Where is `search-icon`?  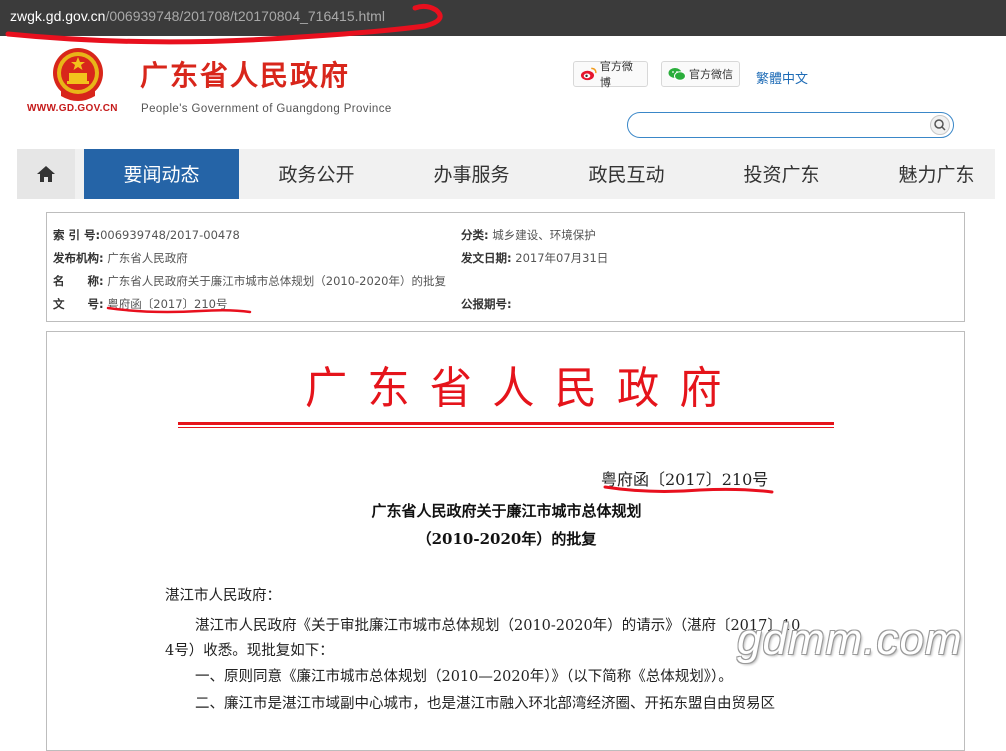
search-icon is located at coordinates (940, 125).